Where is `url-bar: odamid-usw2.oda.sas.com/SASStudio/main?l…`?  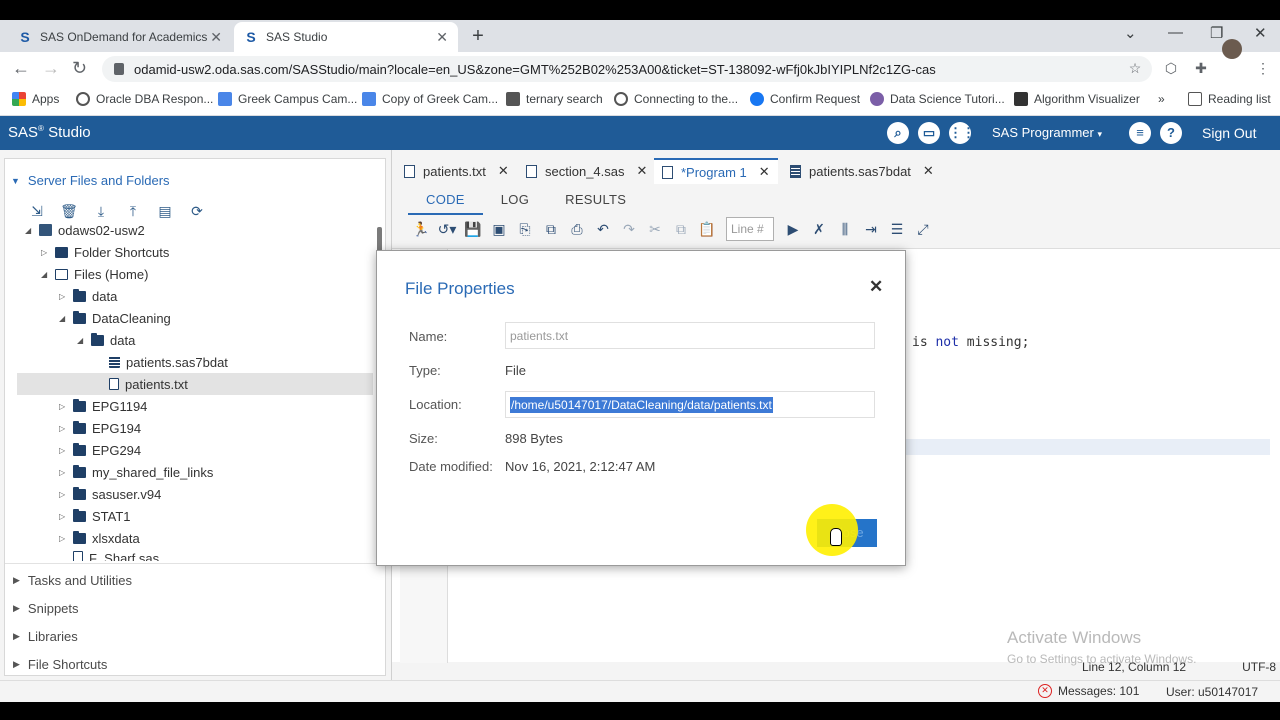 url-bar: odamid-usw2.oda.sas.com/SASStudio/main?l… is located at coordinates (627, 69).